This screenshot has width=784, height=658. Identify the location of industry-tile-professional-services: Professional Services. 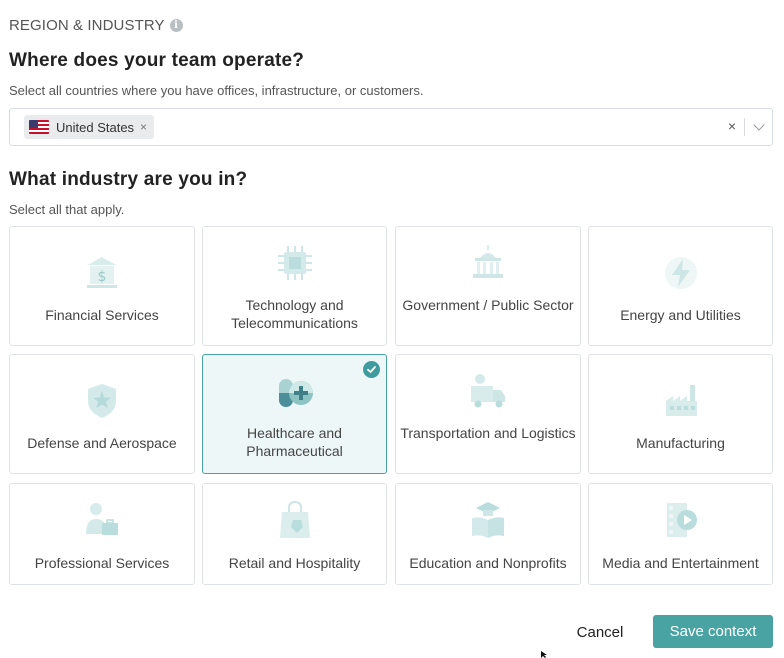
(102, 534).